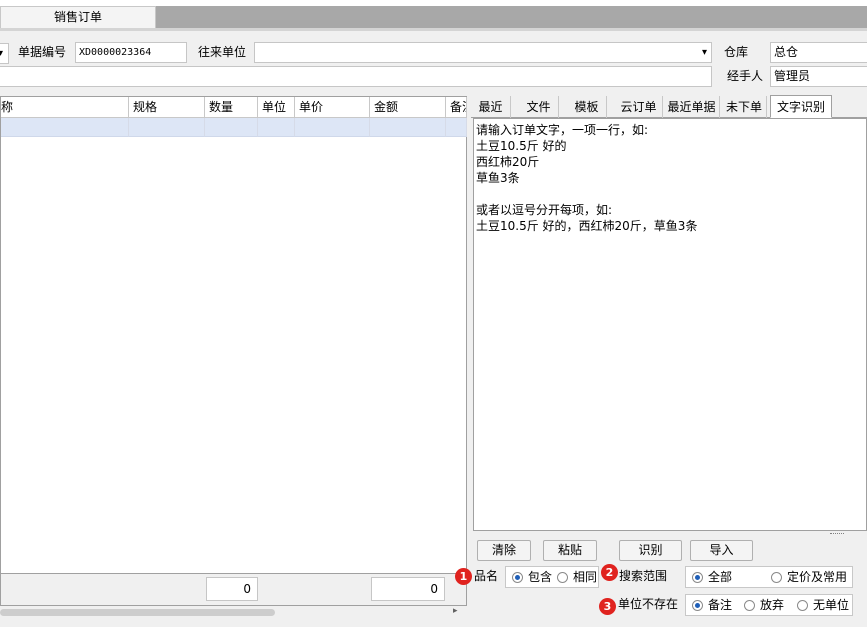  Describe the element at coordinates (562, 130) in the screenshot. I see `hint-line: 请输入订单文字，一项一行，如:` at that location.